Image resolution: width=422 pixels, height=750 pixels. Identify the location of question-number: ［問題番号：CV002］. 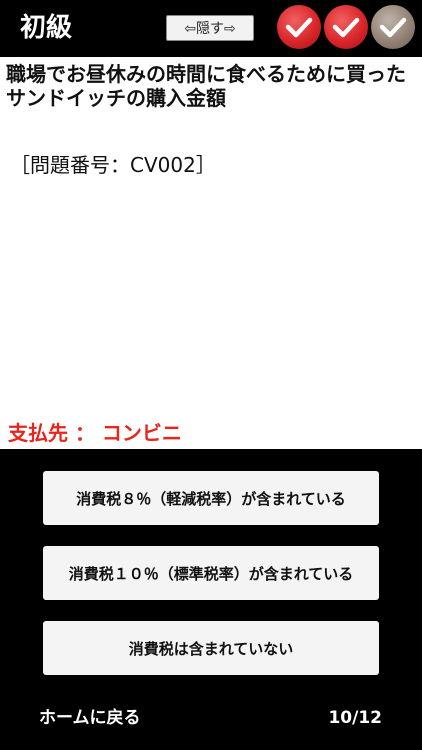
(113, 165).